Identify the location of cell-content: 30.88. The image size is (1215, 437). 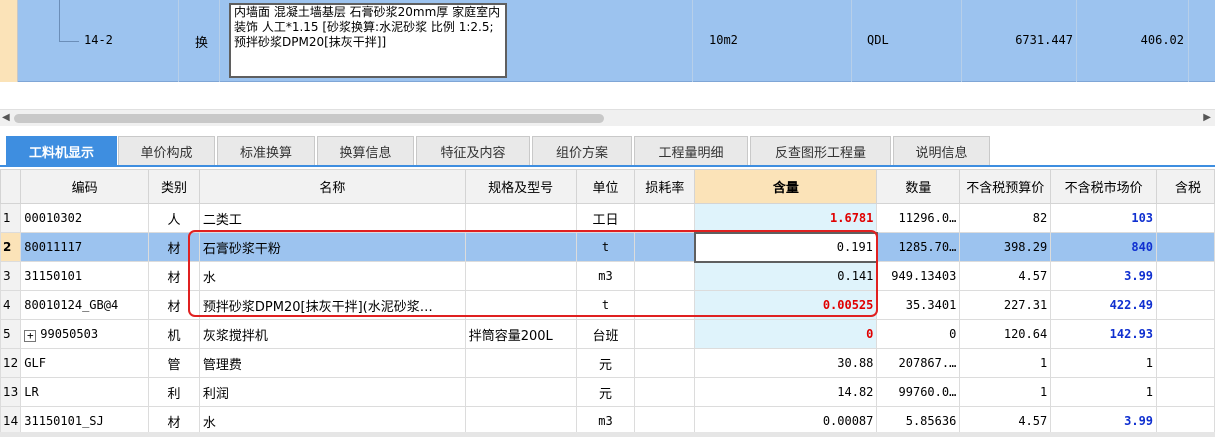
(786, 363).